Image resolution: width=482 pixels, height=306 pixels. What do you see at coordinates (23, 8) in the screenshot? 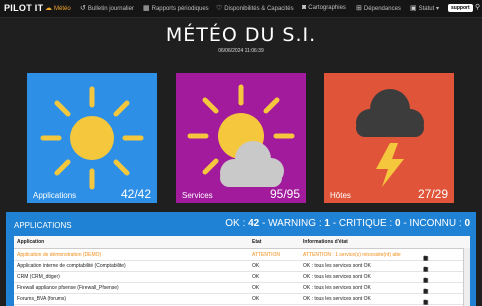
I see `brand-logo: PILOT IT` at bounding box center [23, 8].